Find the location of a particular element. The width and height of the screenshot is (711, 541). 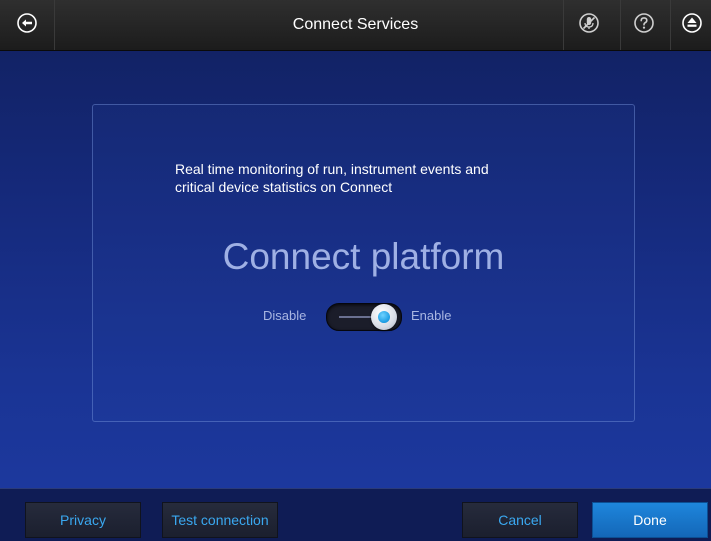

help-button is located at coordinates (643, 25).